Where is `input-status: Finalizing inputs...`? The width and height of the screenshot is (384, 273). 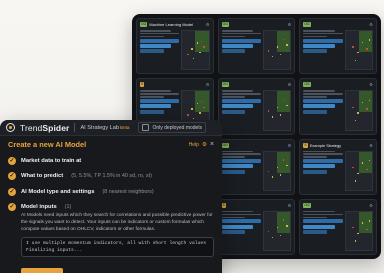
input-status: Finalizing inputs... is located at coordinates (54, 251).